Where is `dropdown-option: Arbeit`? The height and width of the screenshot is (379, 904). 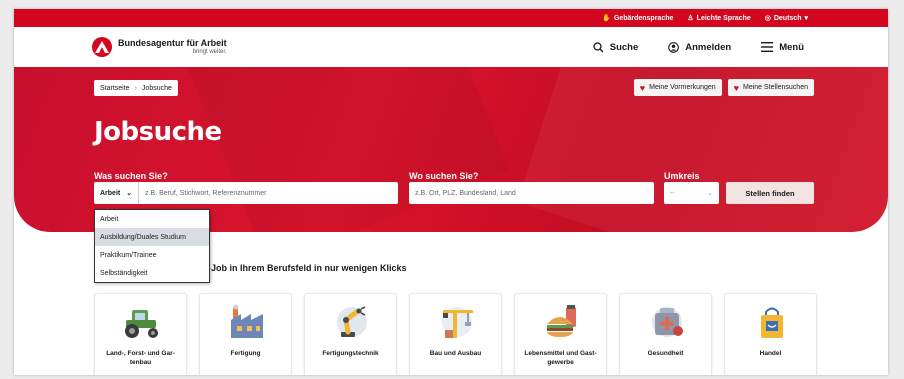
dropdown-option: Arbeit is located at coordinates (152, 219).